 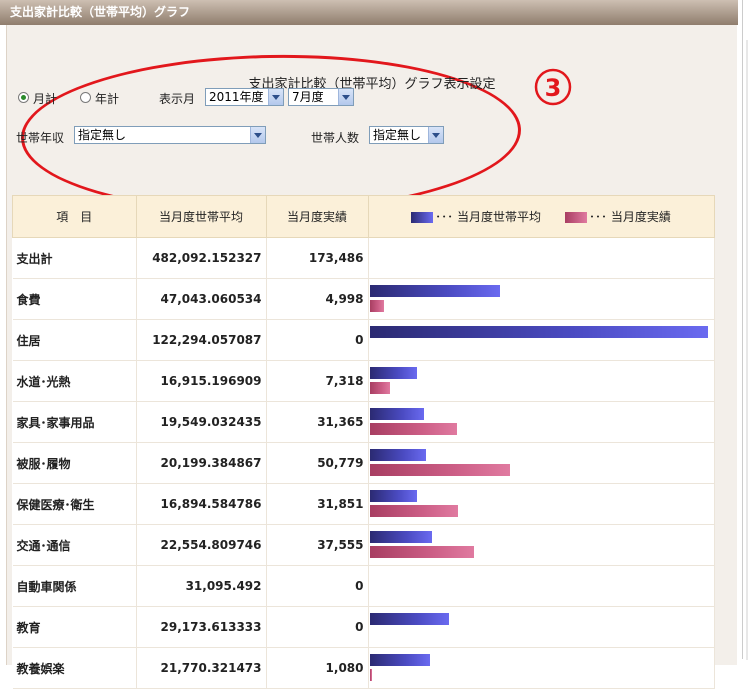 What do you see at coordinates (201, 381) in the screenshot?
I see `row-avg: 16,915.196909` at bounding box center [201, 381].